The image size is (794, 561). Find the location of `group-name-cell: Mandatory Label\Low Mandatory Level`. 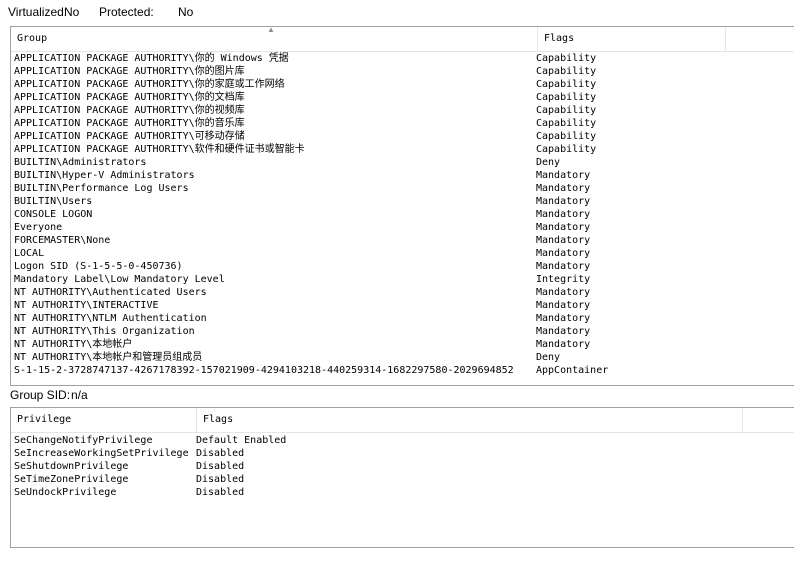

group-name-cell: Mandatory Label\Low Mandatory Level is located at coordinates (119, 279).